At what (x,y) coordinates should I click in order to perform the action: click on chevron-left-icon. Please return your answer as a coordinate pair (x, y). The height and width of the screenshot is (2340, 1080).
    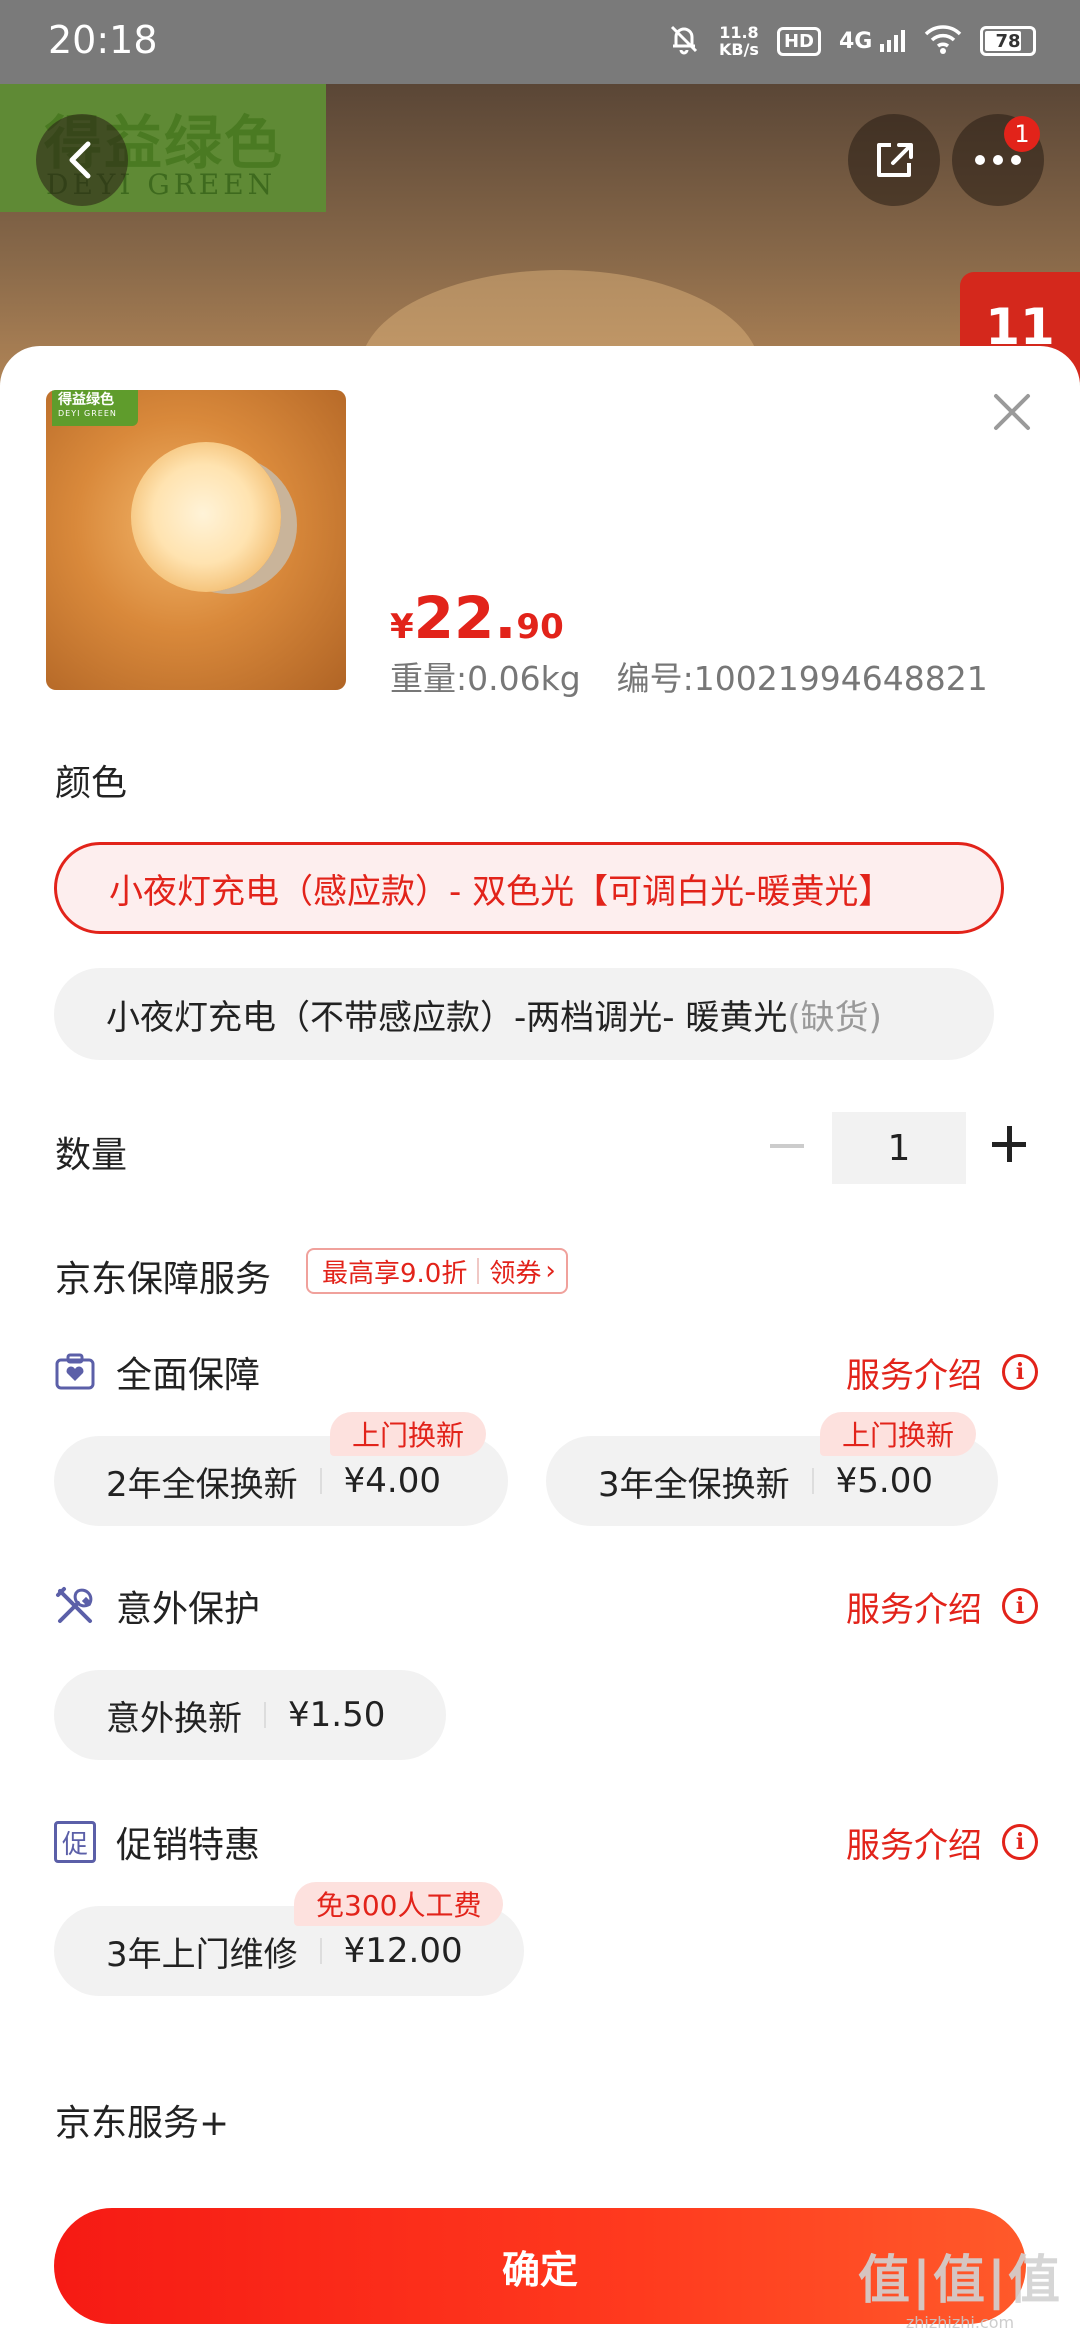
    Looking at the image, I should click on (80, 160).